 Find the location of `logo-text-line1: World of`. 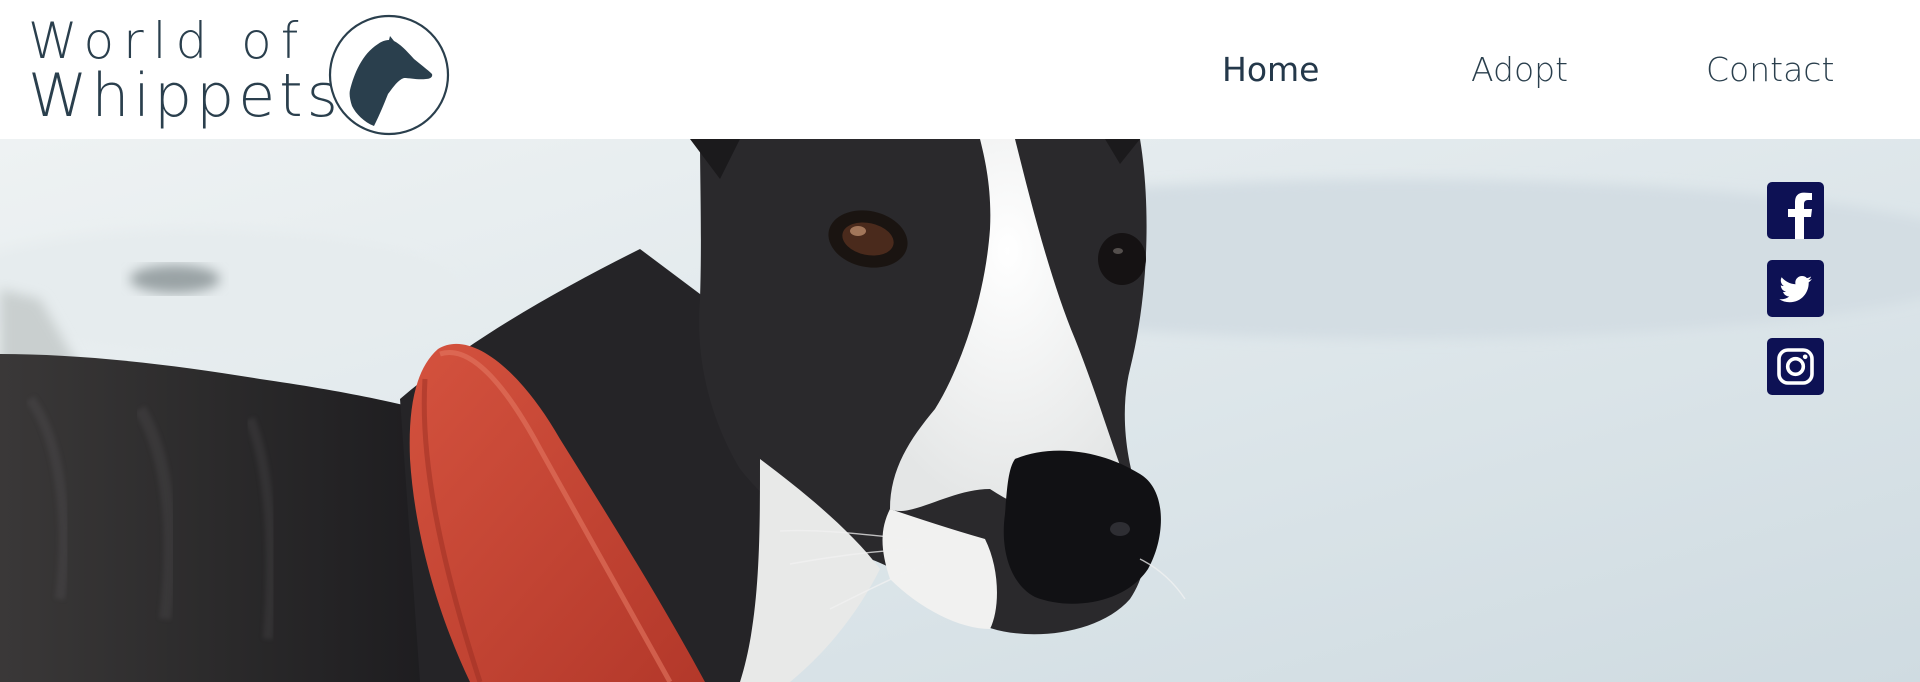

logo-text-line1: World of is located at coordinates (168, 41).